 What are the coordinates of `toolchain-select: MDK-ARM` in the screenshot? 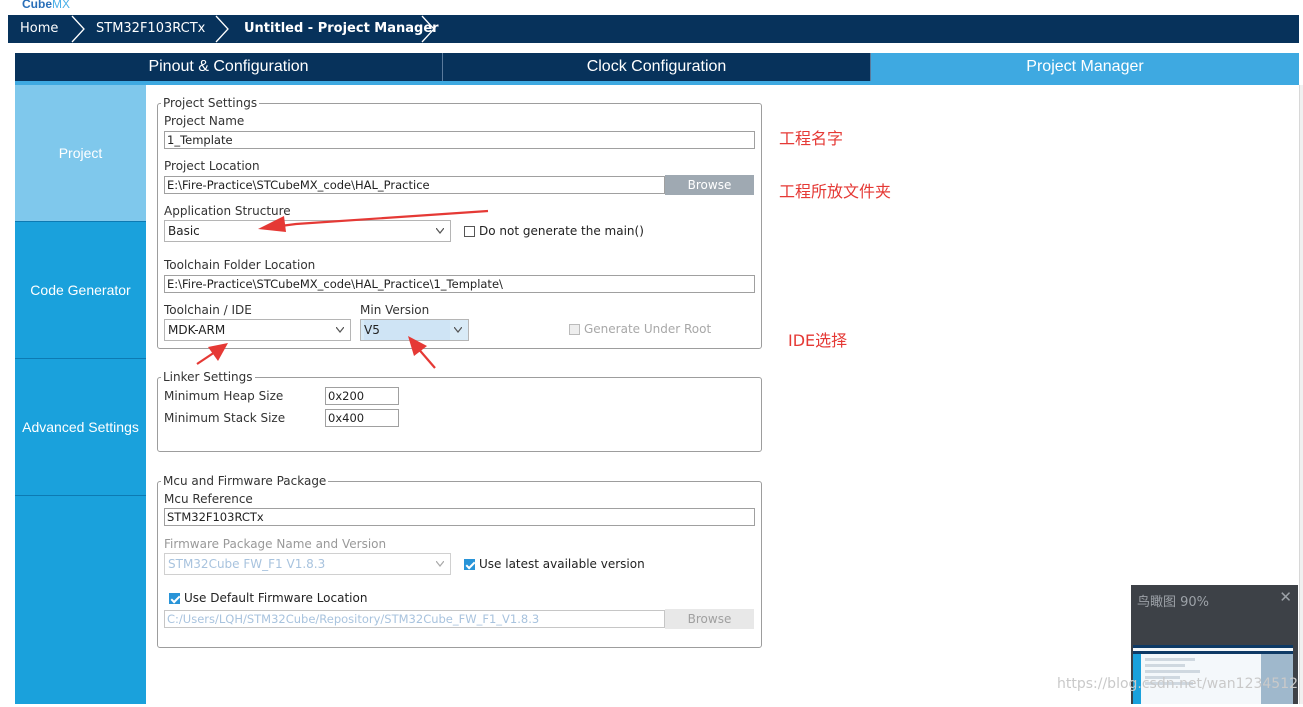 It's located at (257, 330).